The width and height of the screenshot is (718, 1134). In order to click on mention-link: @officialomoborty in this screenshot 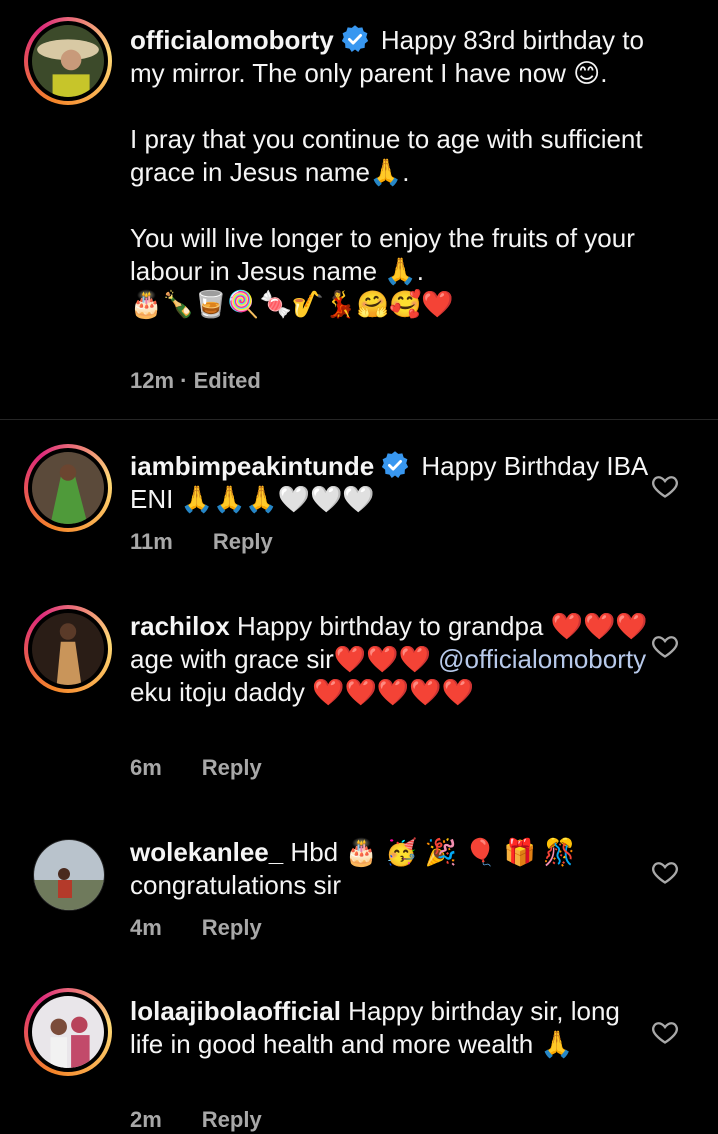, I will do `click(542, 659)`.